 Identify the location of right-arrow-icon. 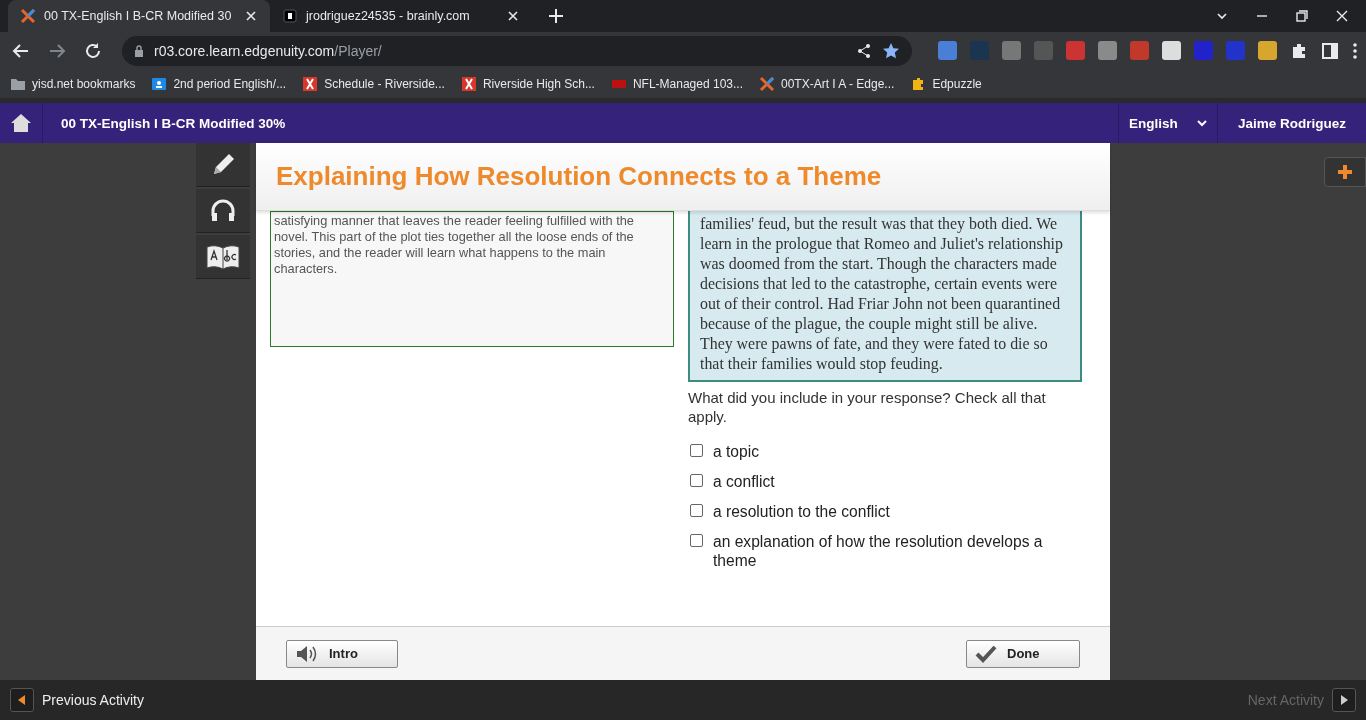
(1344, 700).